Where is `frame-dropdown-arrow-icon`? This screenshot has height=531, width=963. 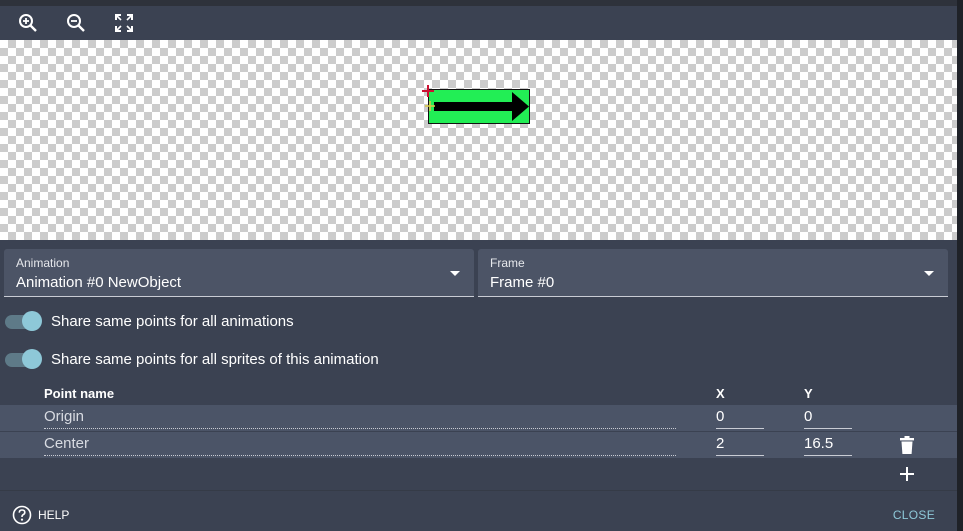 frame-dropdown-arrow-icon is located at coordinates (929, 273).